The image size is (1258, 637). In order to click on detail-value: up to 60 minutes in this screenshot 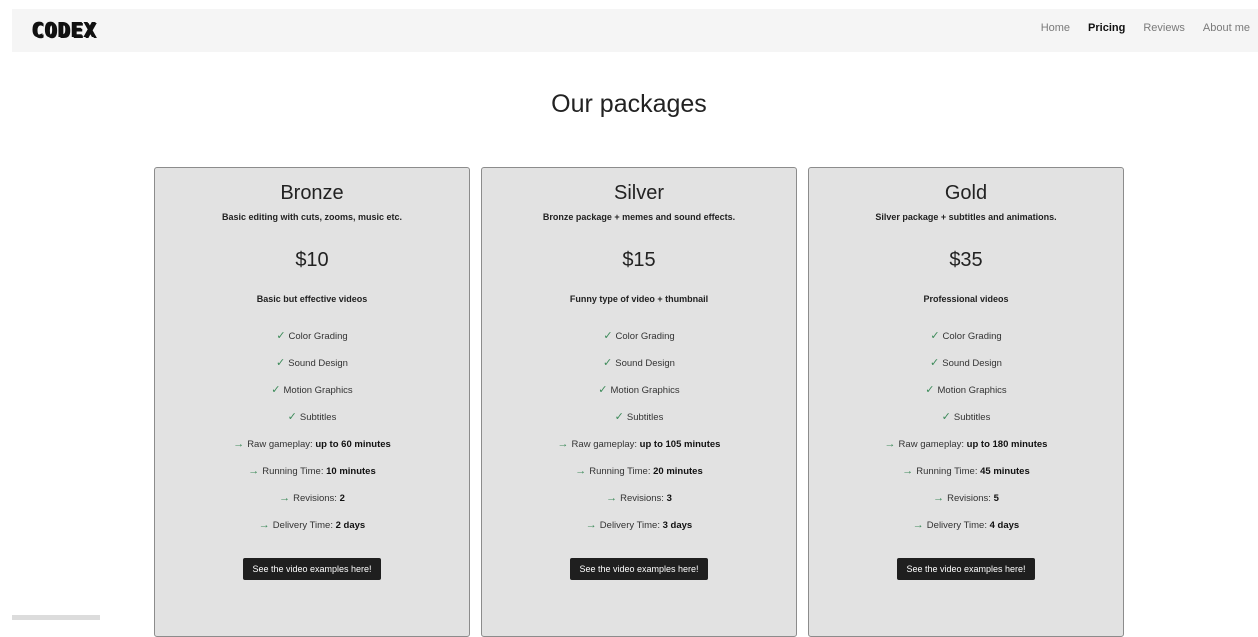, I will do `click(353, 444)`.